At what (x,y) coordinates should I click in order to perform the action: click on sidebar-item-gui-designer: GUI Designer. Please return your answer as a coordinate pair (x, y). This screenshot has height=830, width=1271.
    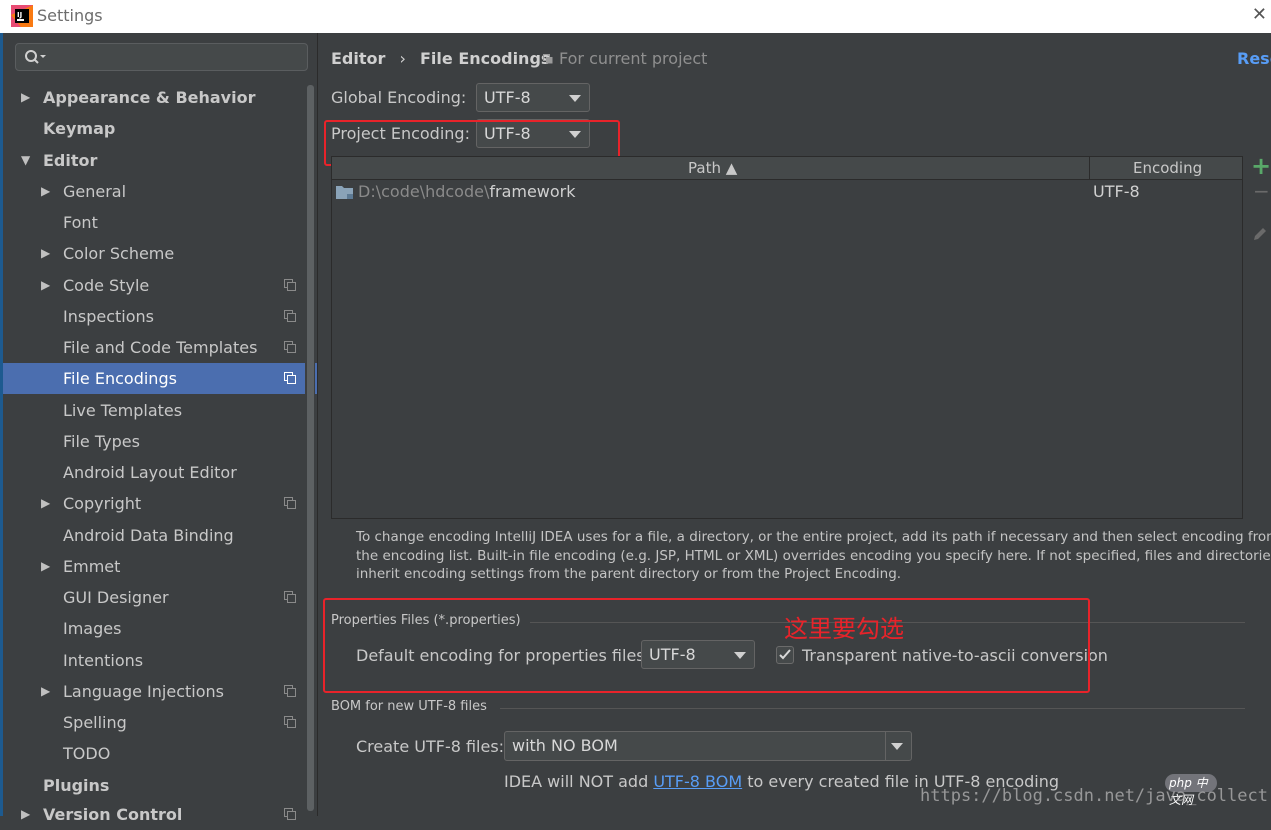
    Looking at the image, I should click on (160, 597).